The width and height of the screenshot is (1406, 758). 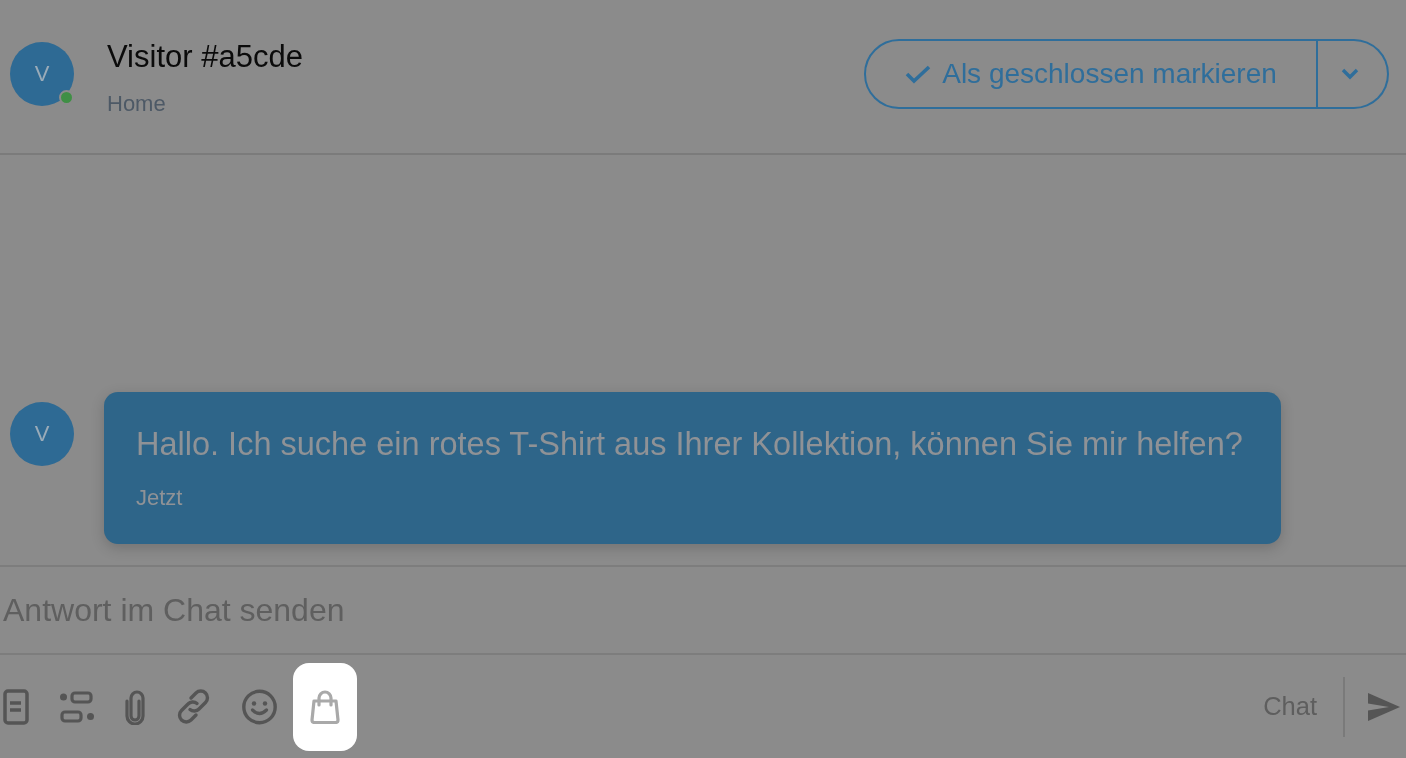 What do you see at coordinates (205, 57) in the screenshot?
I see `visitor-name: Visitor #a5cde` at bounding box center [205, 57].